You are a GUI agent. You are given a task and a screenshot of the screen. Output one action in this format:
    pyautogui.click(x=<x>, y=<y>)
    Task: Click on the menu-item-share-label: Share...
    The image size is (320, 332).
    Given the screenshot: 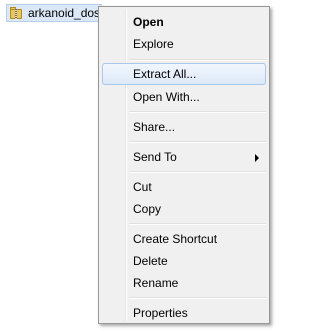 What is the action you would take?
    pyautogui.click(x=154, y=127)
    